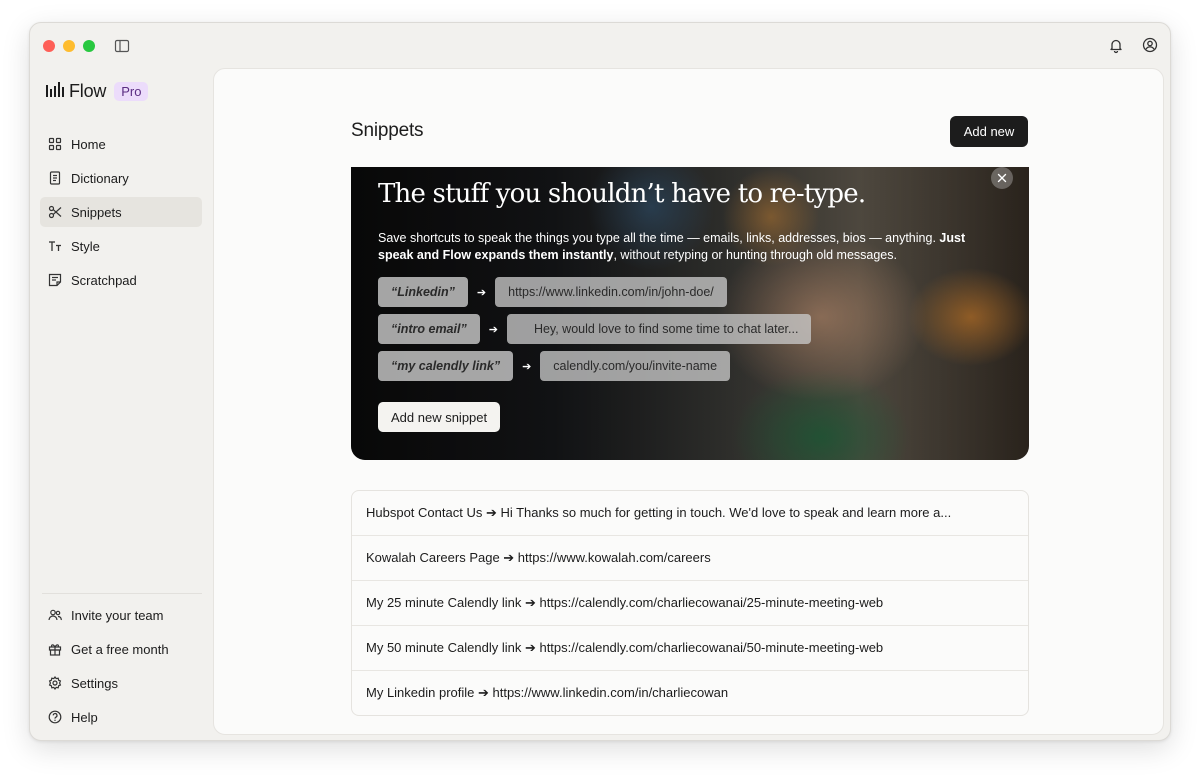  I want to click on flow-logo-icon, so click(55, 91).